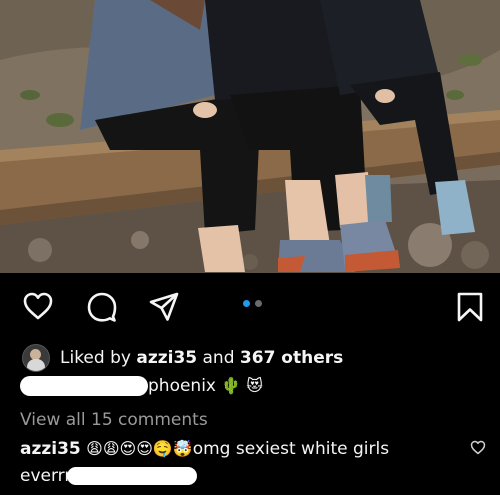 The image size is (500, 495). Describe the element at coordinates (478, 447) in the screenshot. I see `comment-like-heart-icon` at that location.